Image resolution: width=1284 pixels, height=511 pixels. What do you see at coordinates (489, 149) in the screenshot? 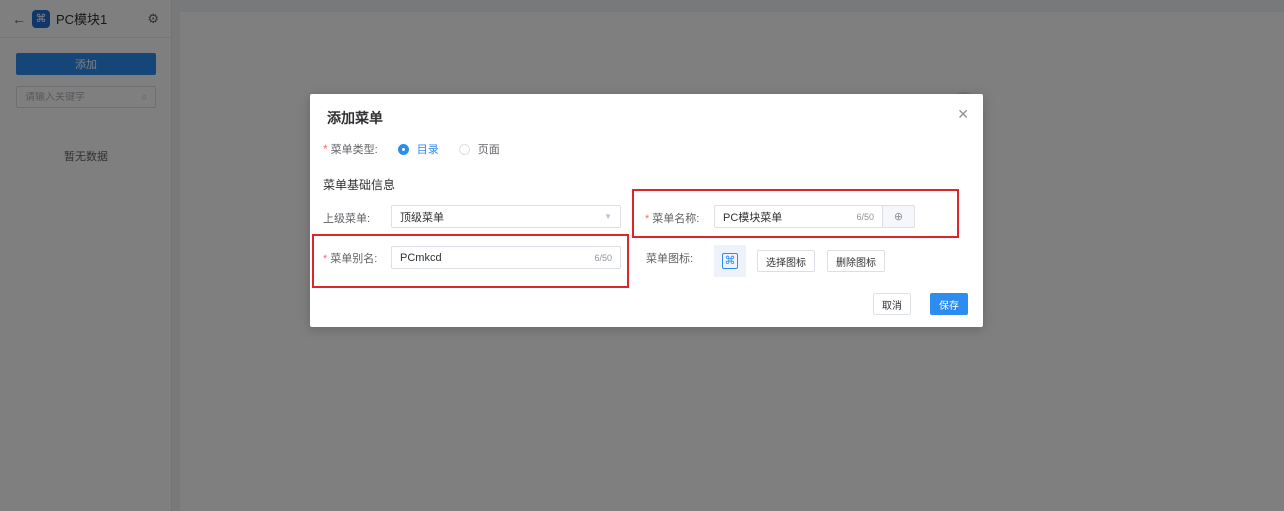
I see `radio-page-label: 页面` at bounding box center [489, 149].